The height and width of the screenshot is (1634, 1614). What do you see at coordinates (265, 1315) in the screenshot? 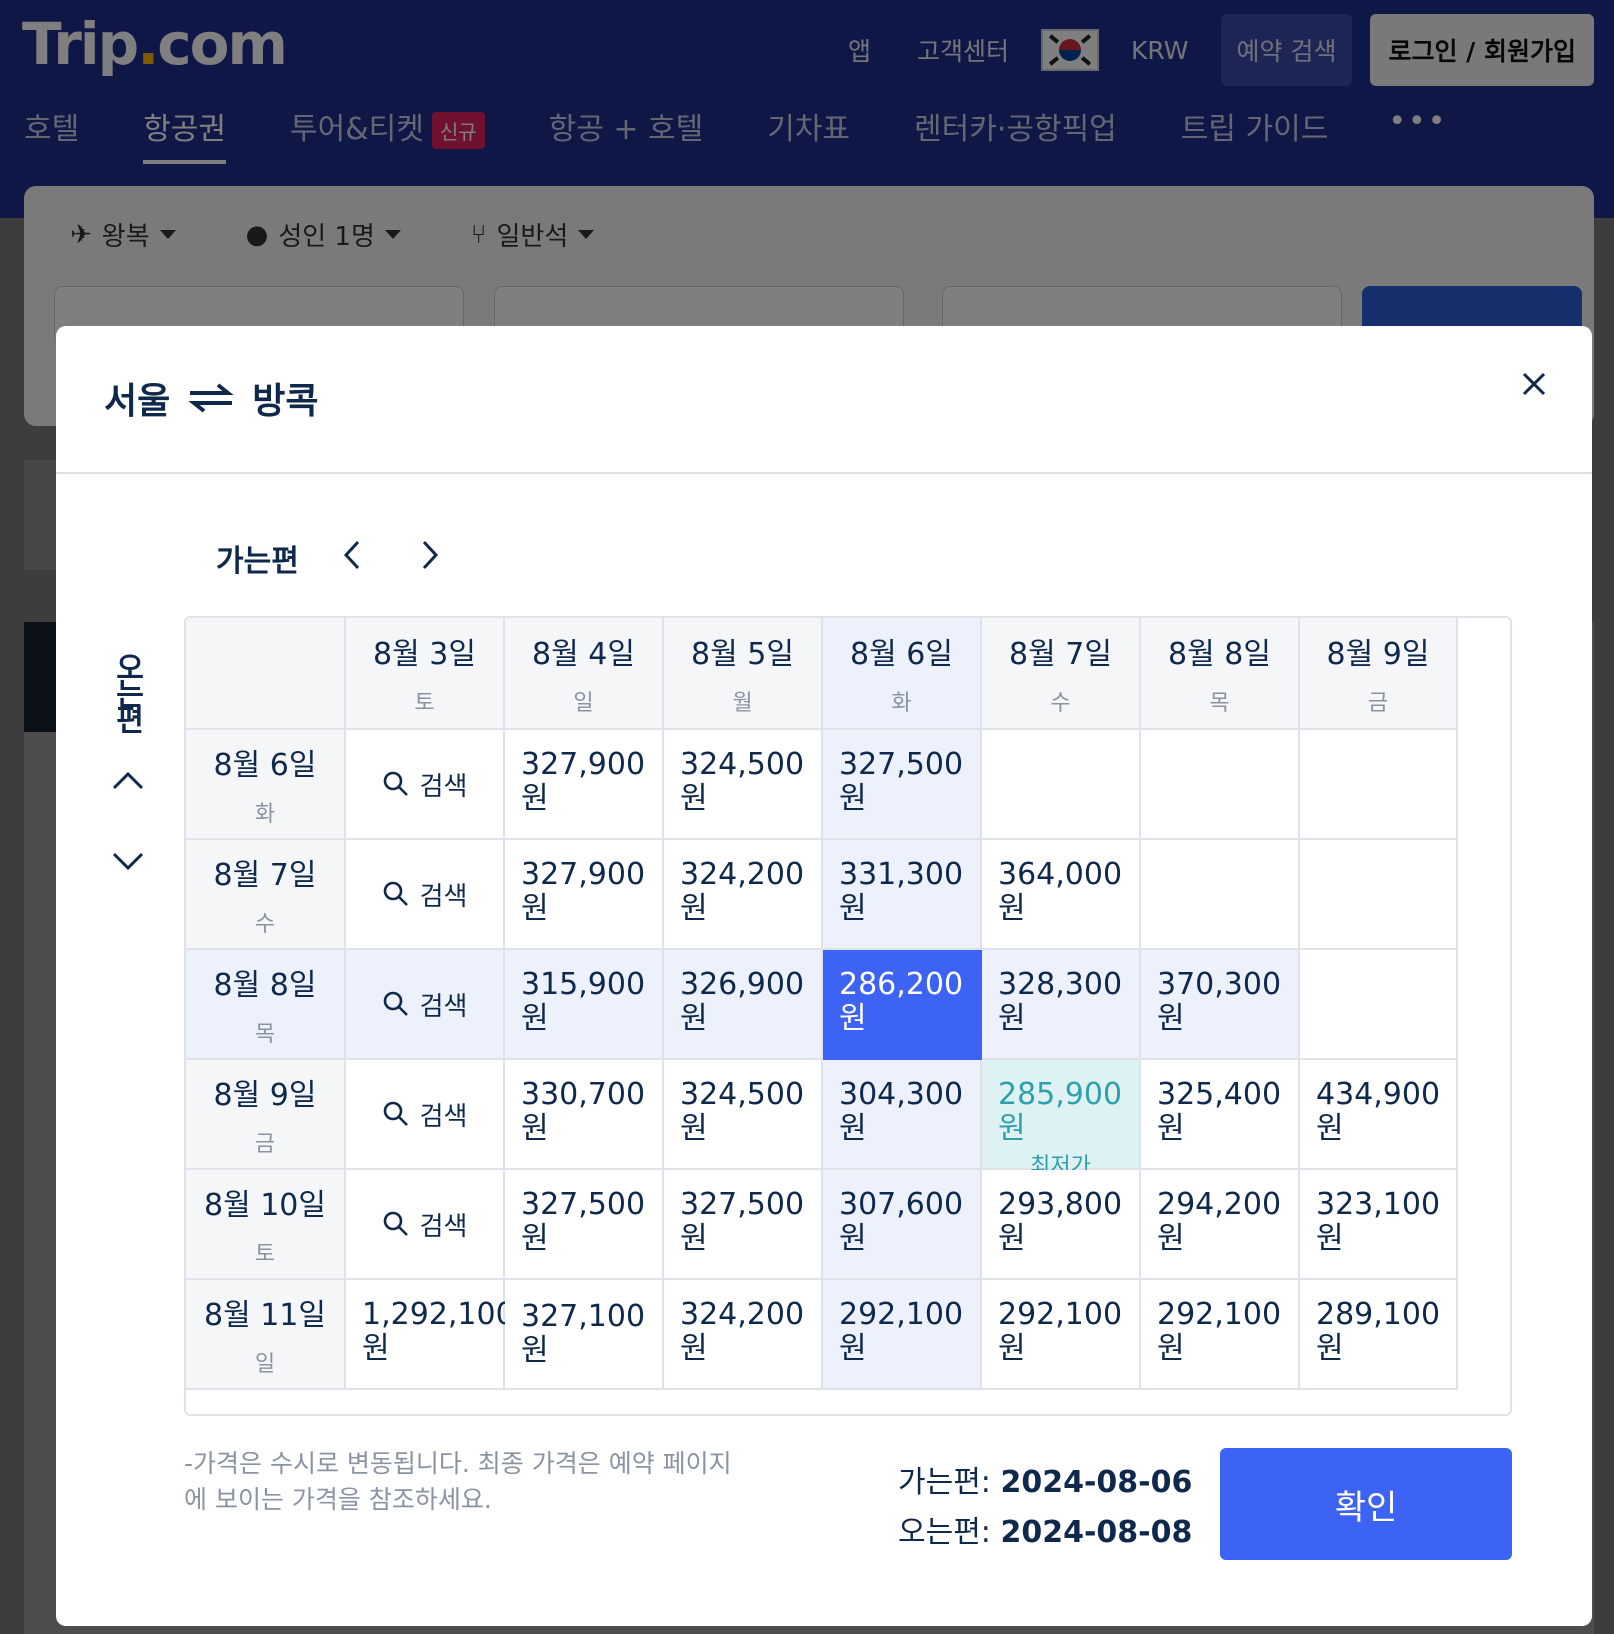
I see `row-date: 8월 11일` at bounding box center [265, 1315].